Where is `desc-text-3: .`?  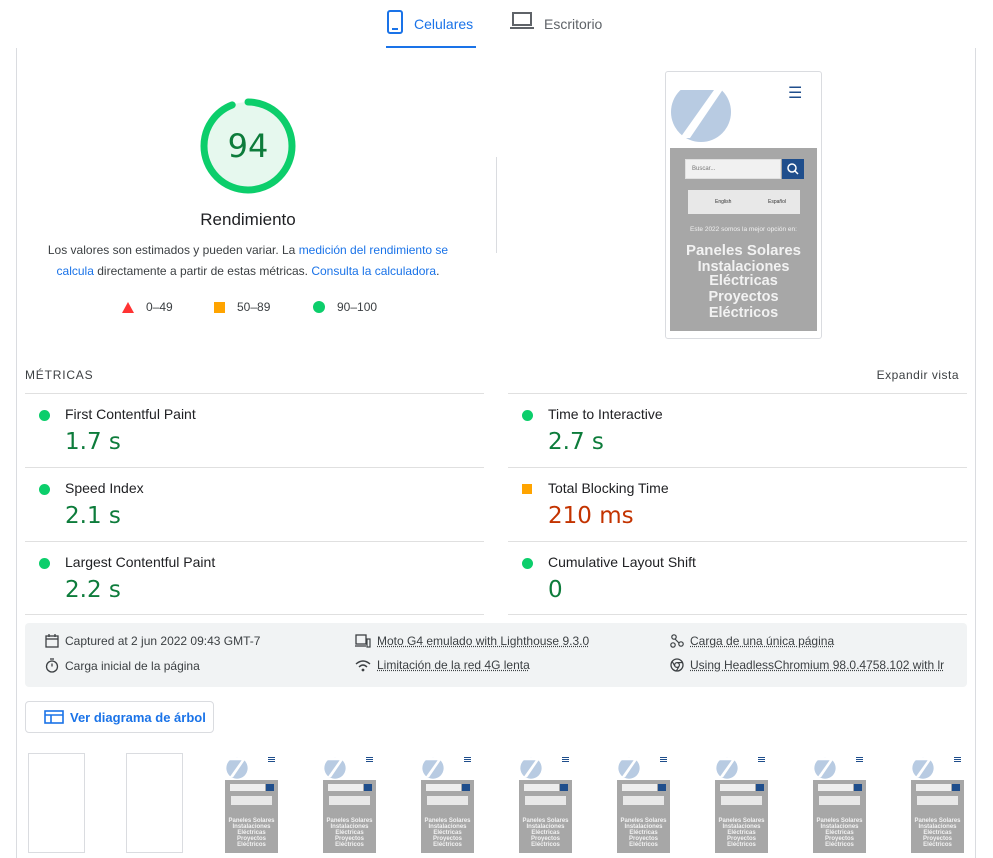 desc-text-3: . is located at coordinates (437, 271).